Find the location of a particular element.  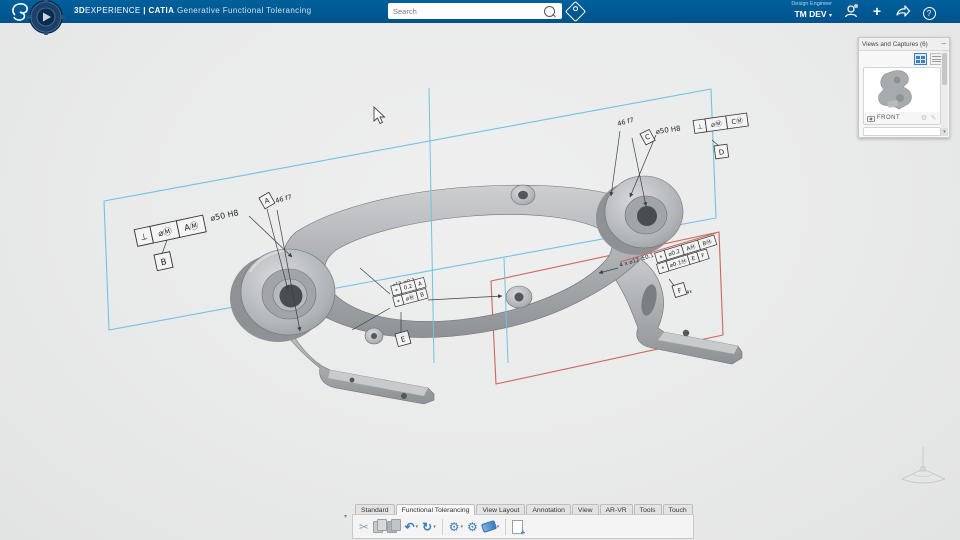

cut-icon: ✂ is located at coordinates (364, 526).